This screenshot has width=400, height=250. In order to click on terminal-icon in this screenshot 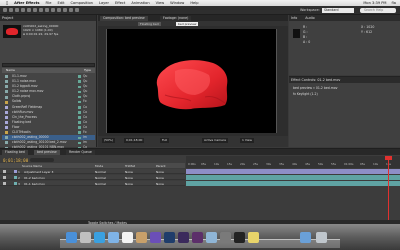, I will do `click(239, 237)`.